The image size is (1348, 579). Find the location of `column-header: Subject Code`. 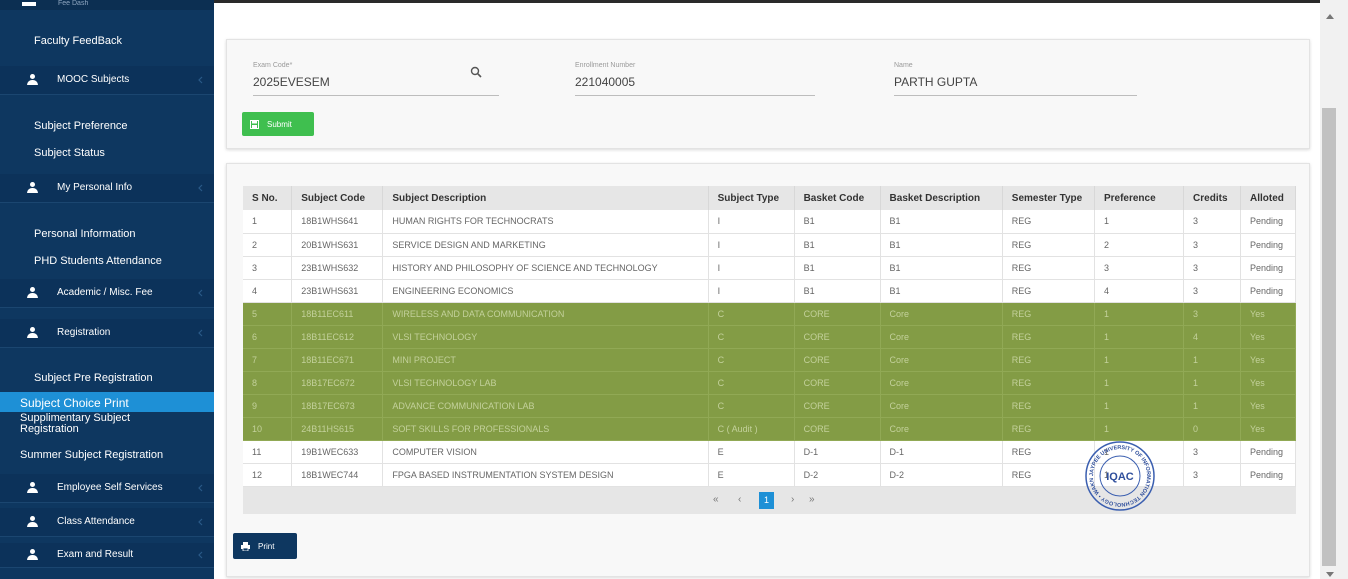

column-header: Subject Code is located at coordinates (337, 198).